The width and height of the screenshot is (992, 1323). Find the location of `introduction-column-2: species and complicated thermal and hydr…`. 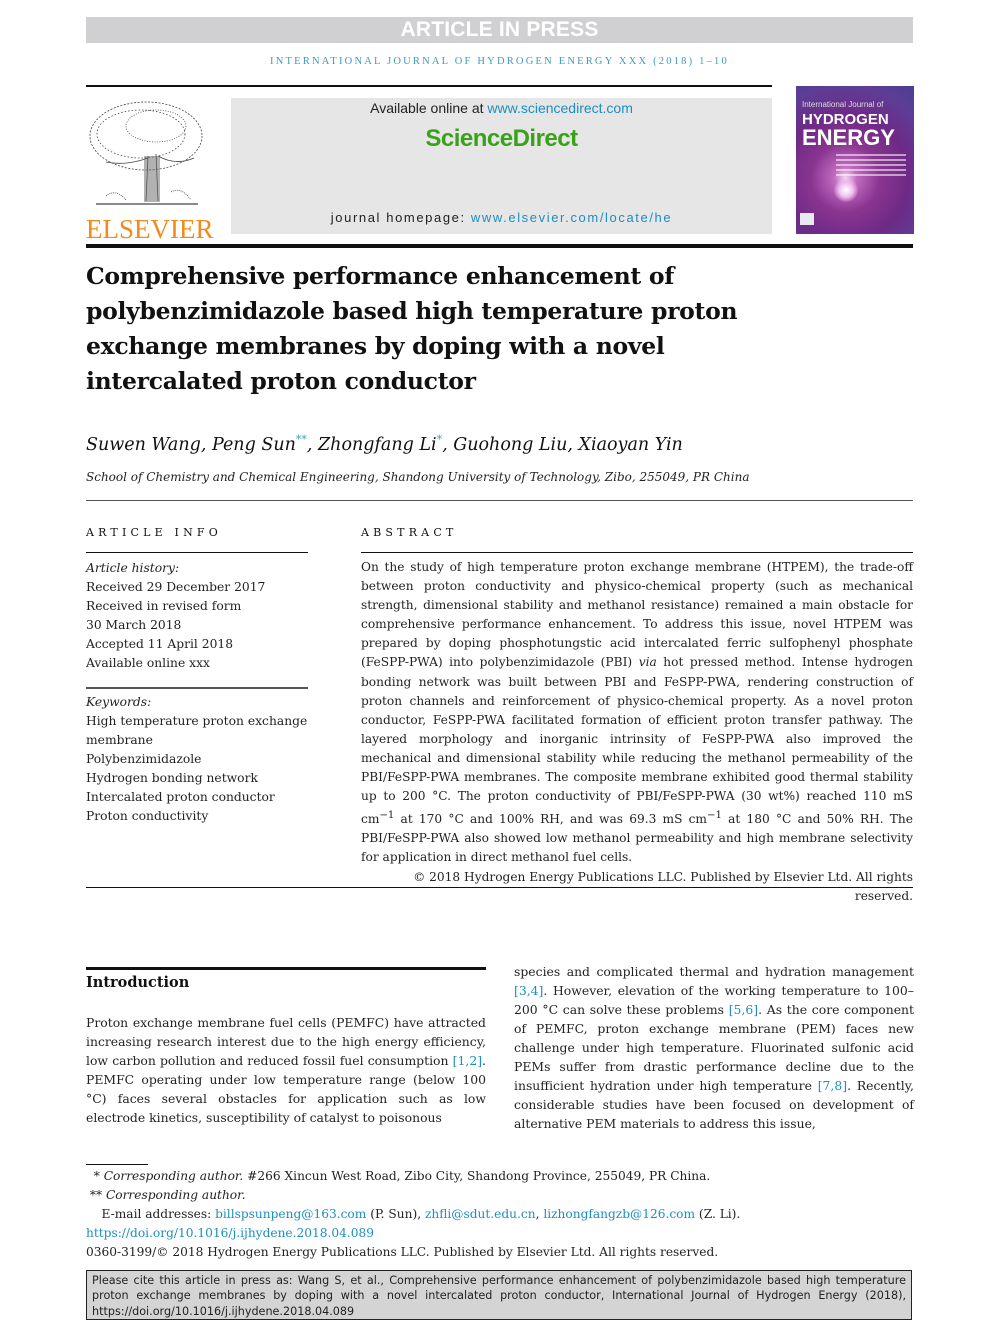

introduction-column-2: species and complicated thermal and hydr… is located at coordinates (714, 1047).